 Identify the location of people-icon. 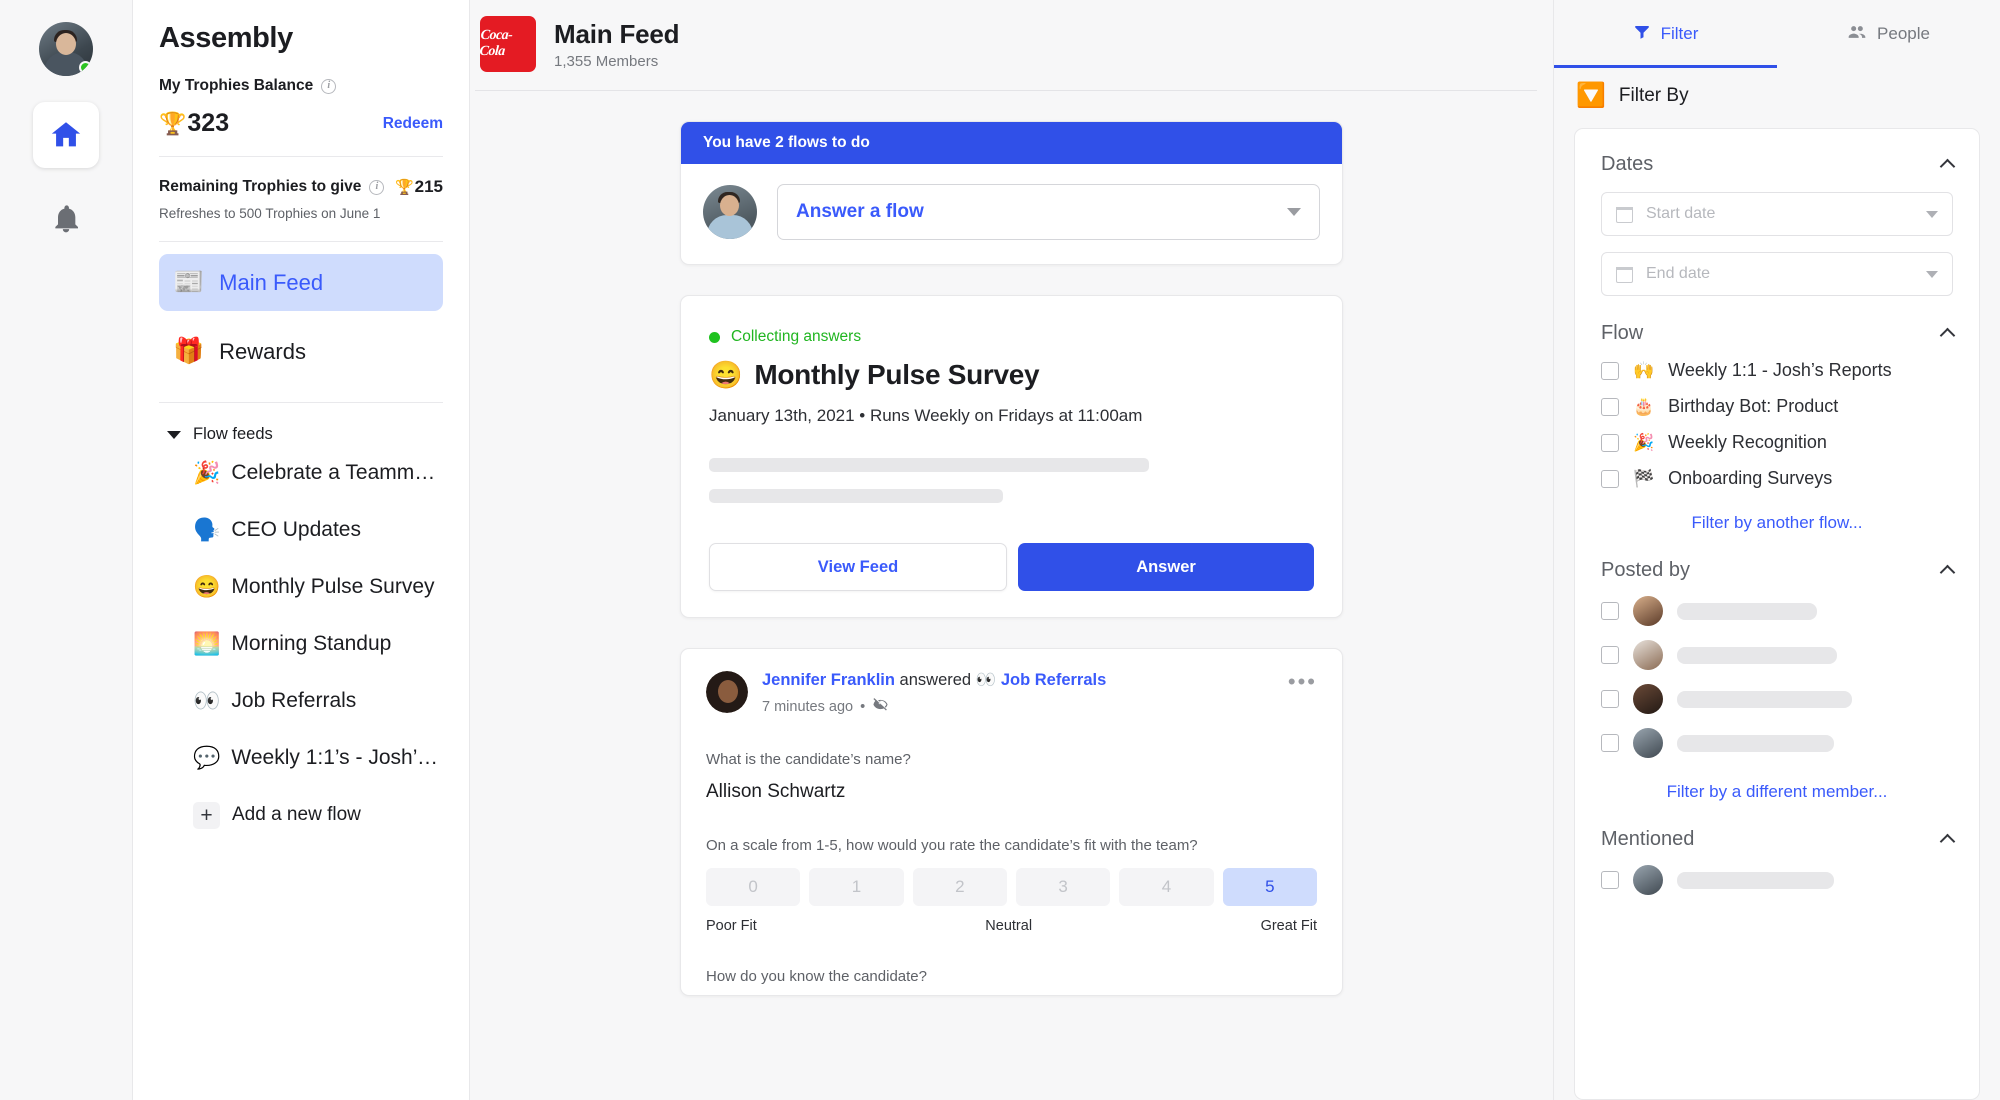
(1857, 34).